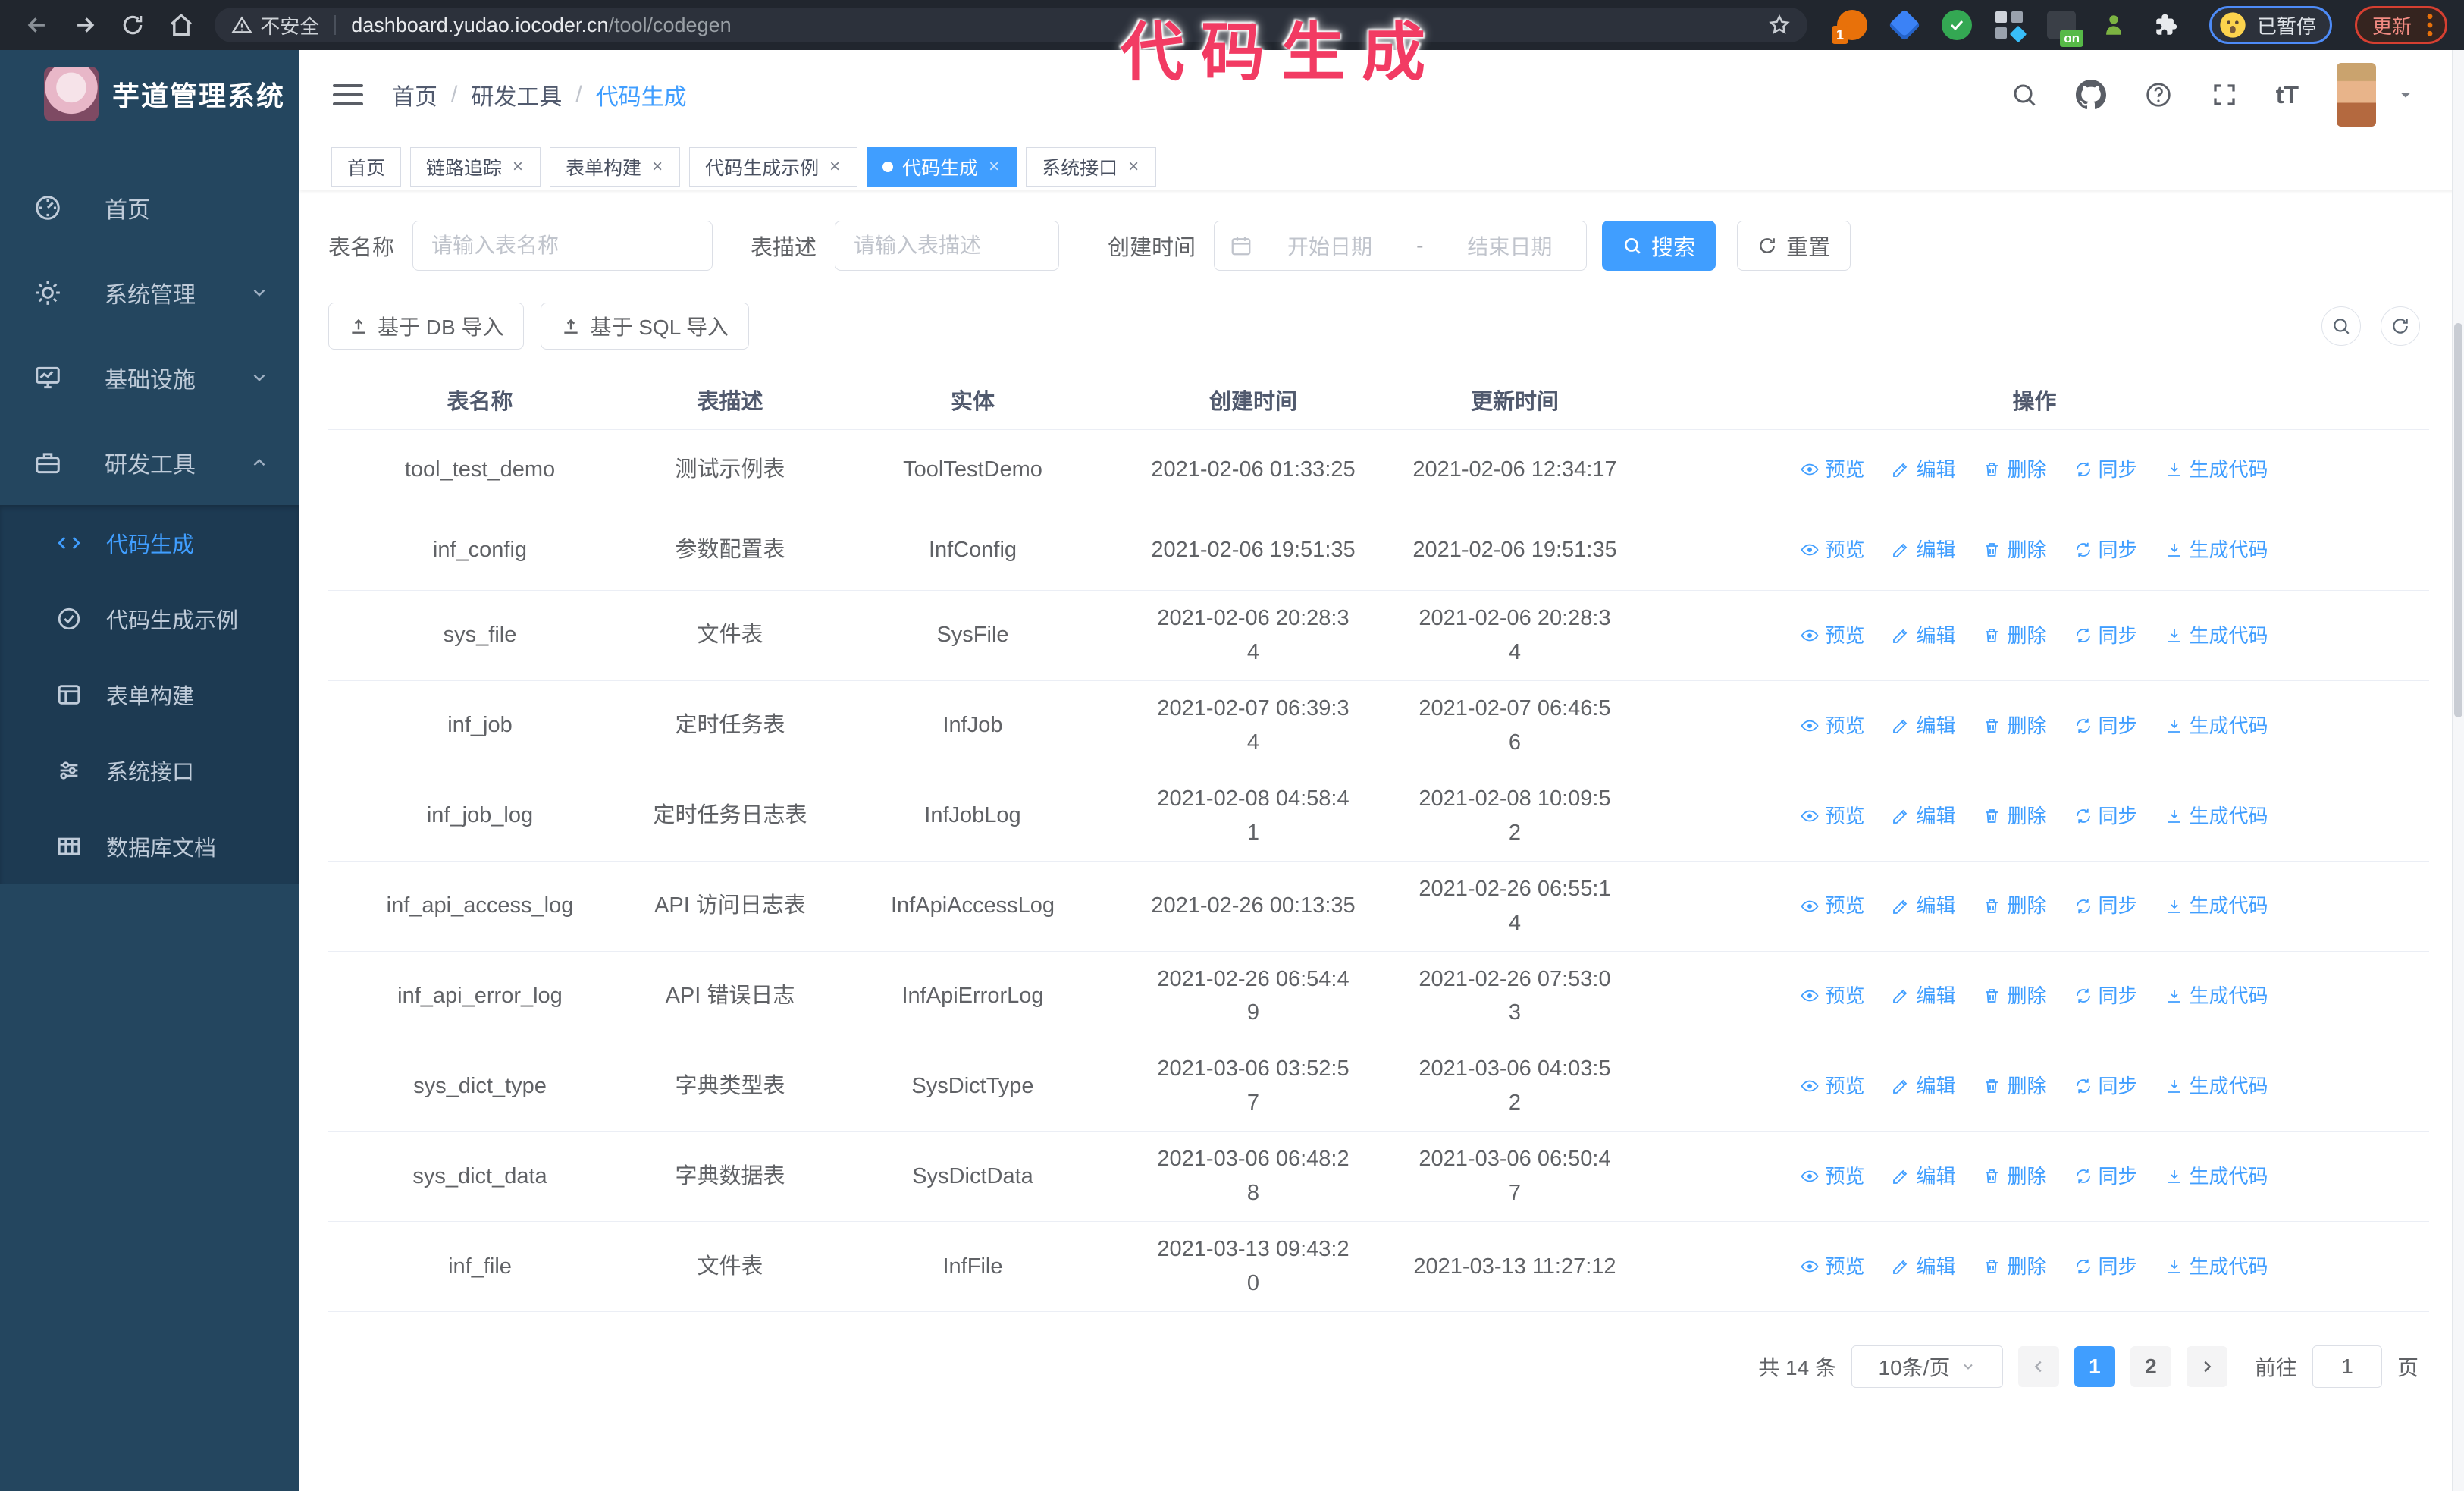 This screenshot has height=1491, width=2464. Describe the element at coordinates (2090, 95) in the screenshot. I see `github-icon` at that location.